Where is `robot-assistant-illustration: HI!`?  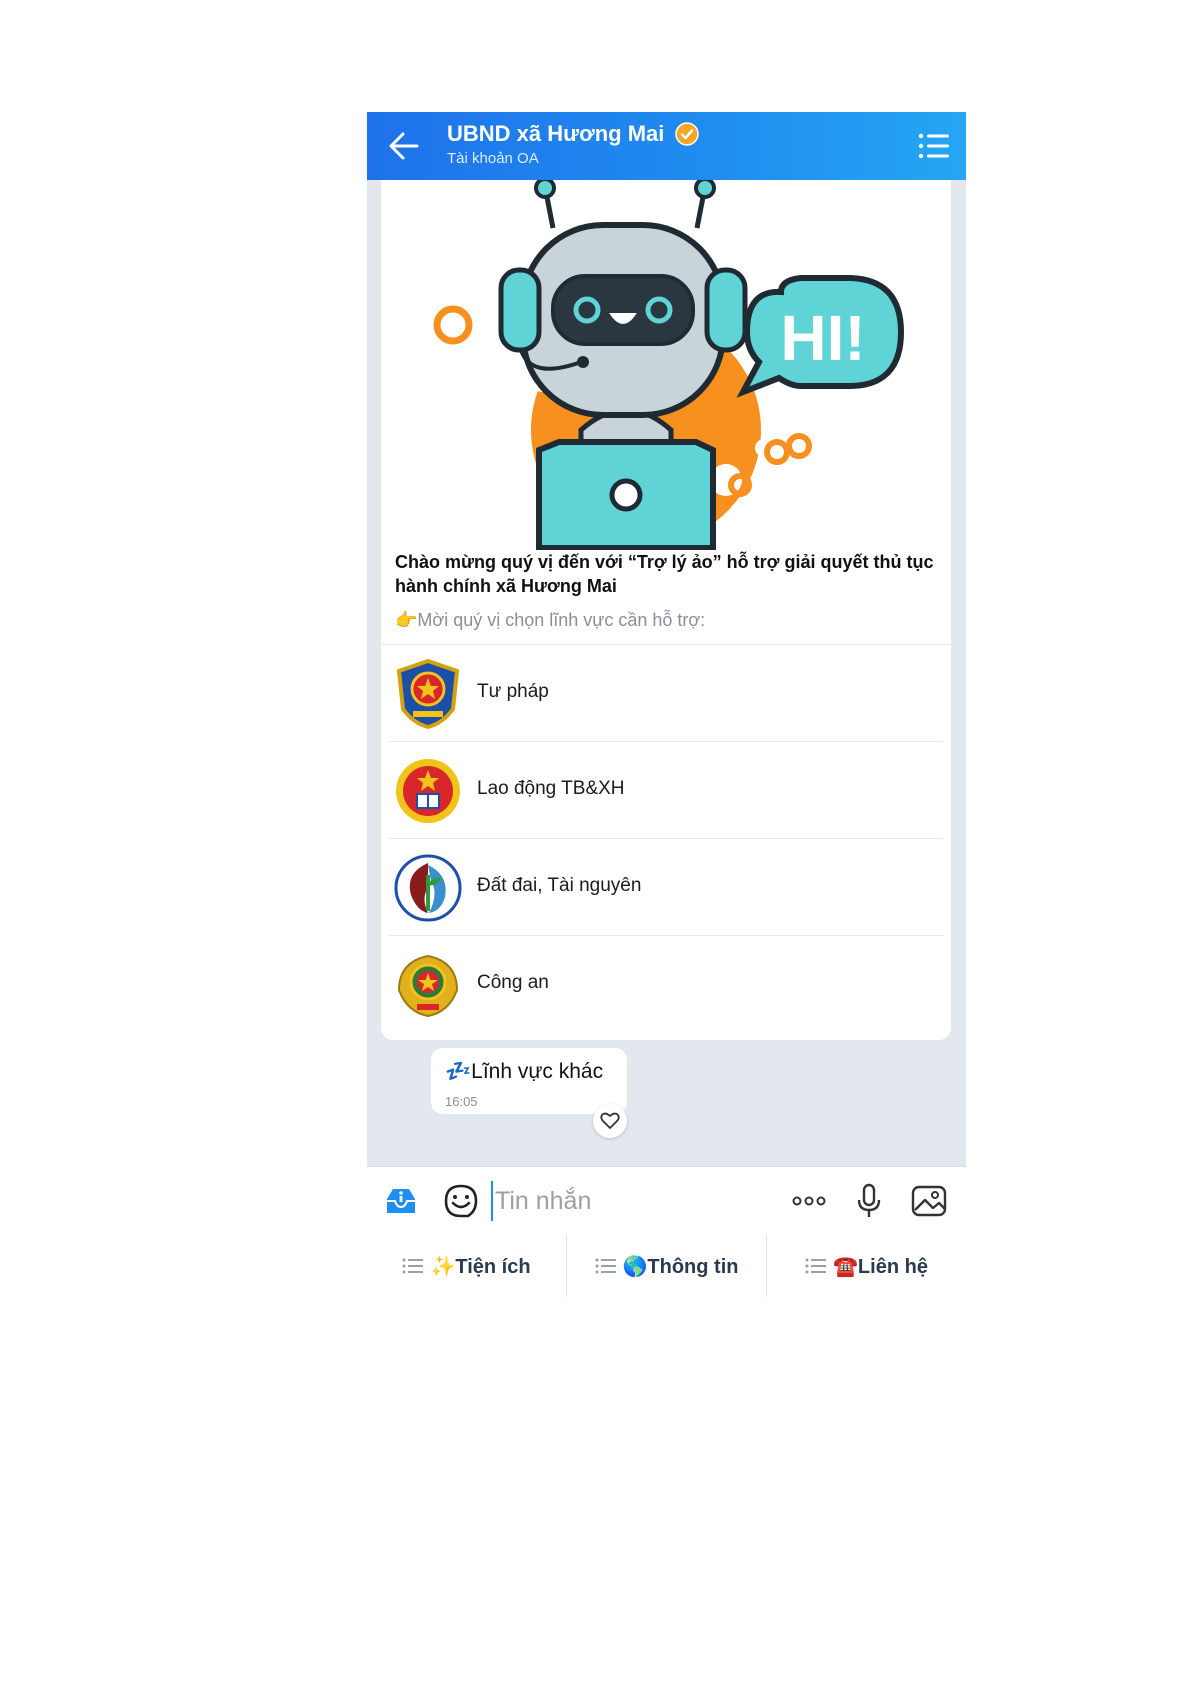
robot-assistant-illustration: HI! is located at coordinates (669, 365).